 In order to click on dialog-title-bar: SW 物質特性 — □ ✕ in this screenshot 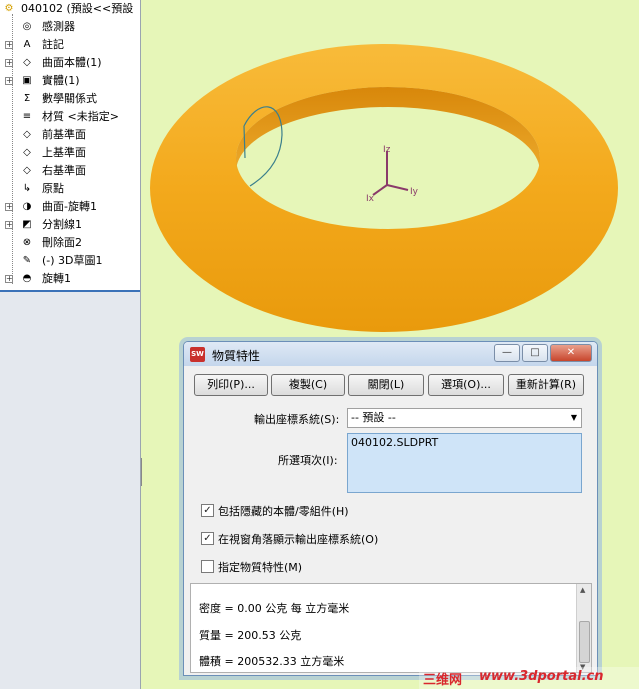, I will do `click(390, 354)`.